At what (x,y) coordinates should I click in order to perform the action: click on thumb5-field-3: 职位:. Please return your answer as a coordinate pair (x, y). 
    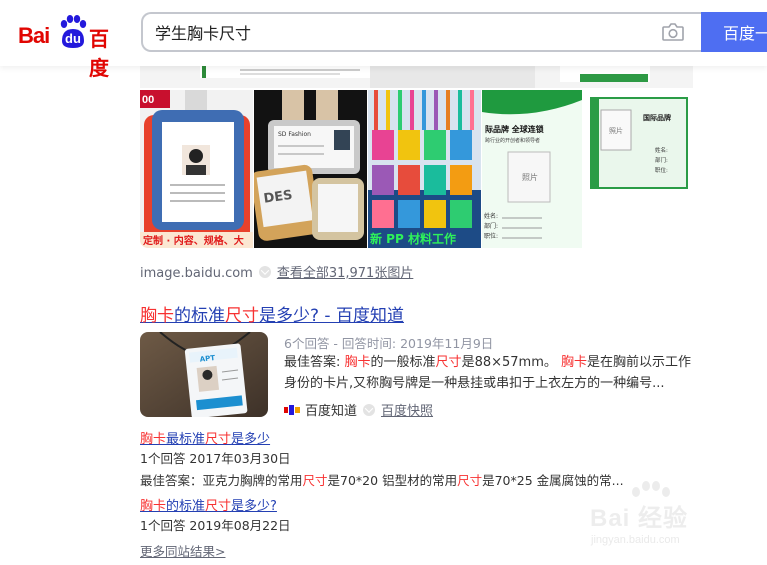
    Looking at the image, I should click on (661, 170).